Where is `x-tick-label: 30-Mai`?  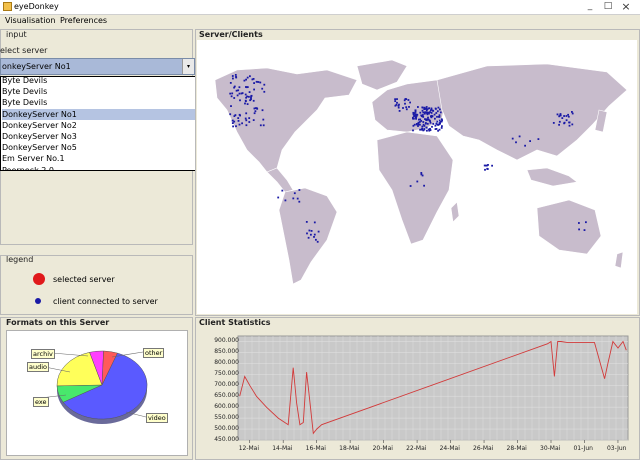 x-tick-label: 30-Mai is located at coordinates (550, 448).